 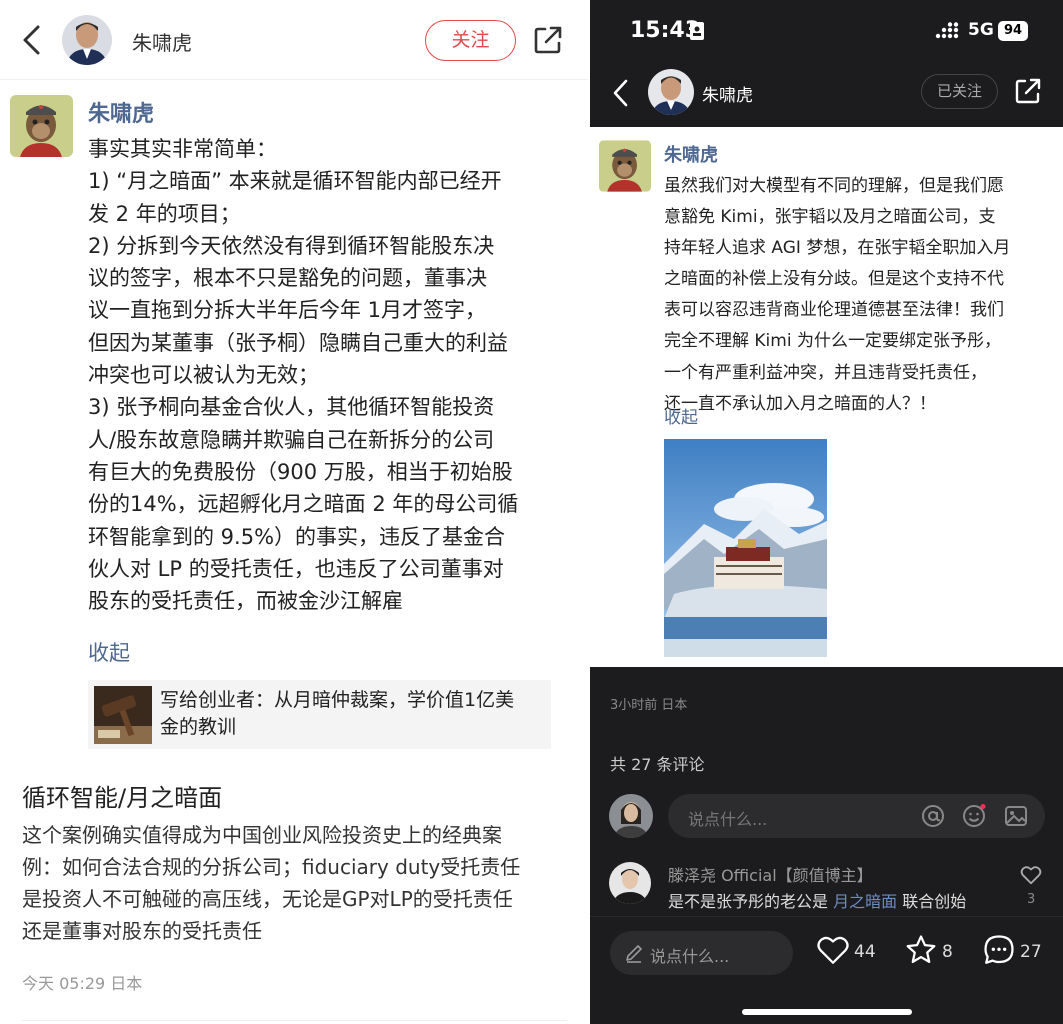 I want to click on post-line: 2) 分拆到今天依然没有得到循环智能股东决, so click(x=291, y=245).